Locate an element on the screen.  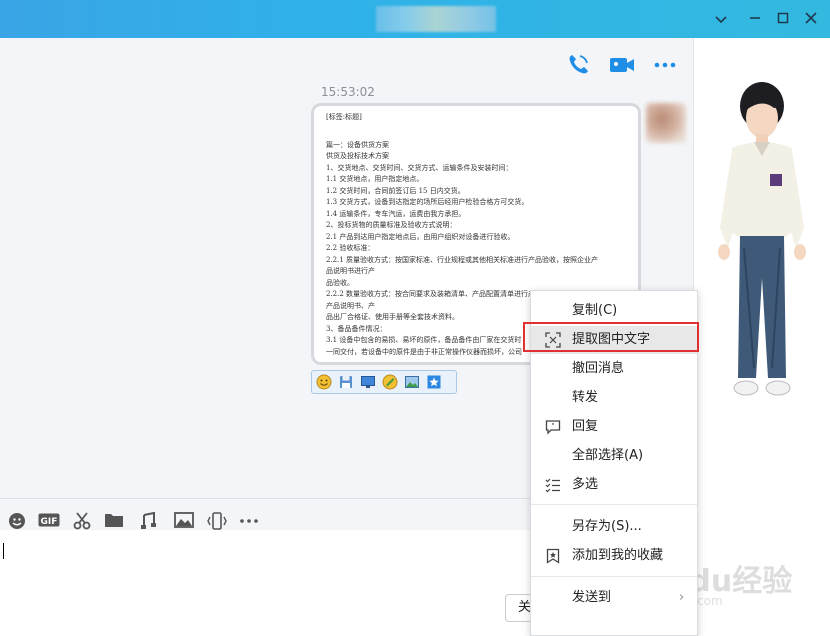
document-line: 2、投标货物的质量标准及验收方式说明： is located at coordinates (391, 225).